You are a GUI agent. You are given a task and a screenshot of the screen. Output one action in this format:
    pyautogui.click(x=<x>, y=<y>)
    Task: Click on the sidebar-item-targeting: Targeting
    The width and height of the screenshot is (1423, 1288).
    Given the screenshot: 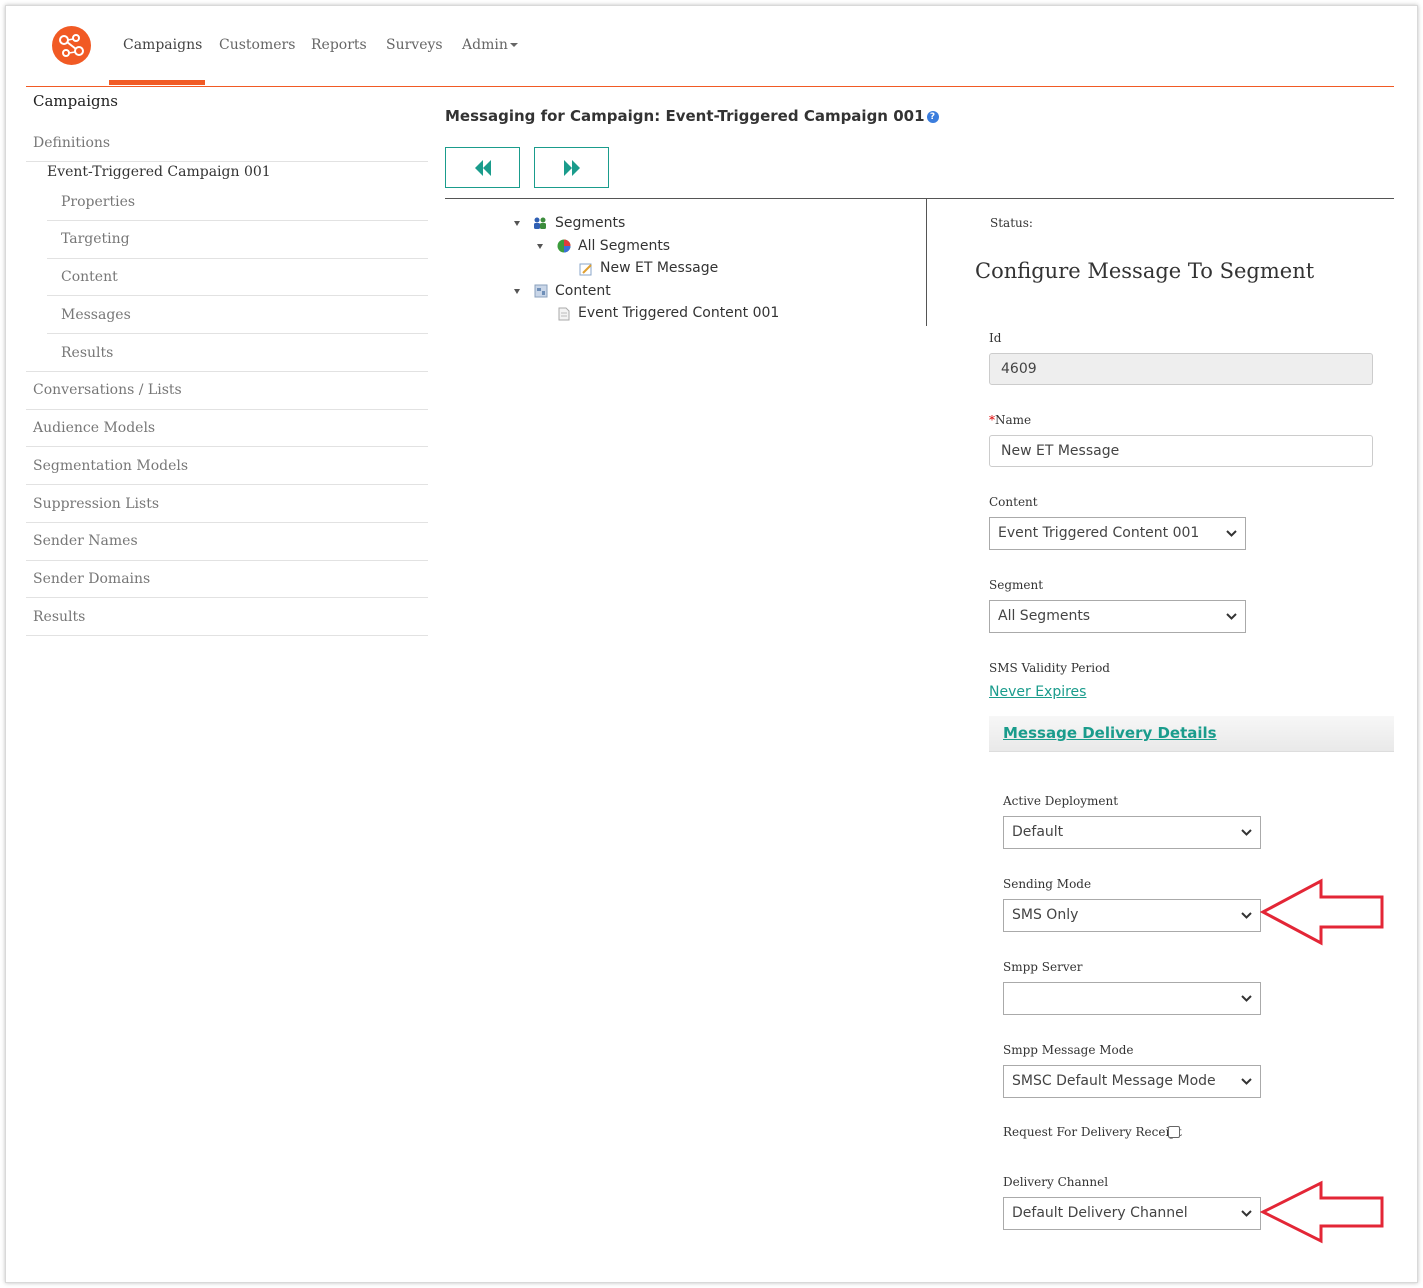 What is the action you would take?
    pyautogui.click(x=95, y=239)
    